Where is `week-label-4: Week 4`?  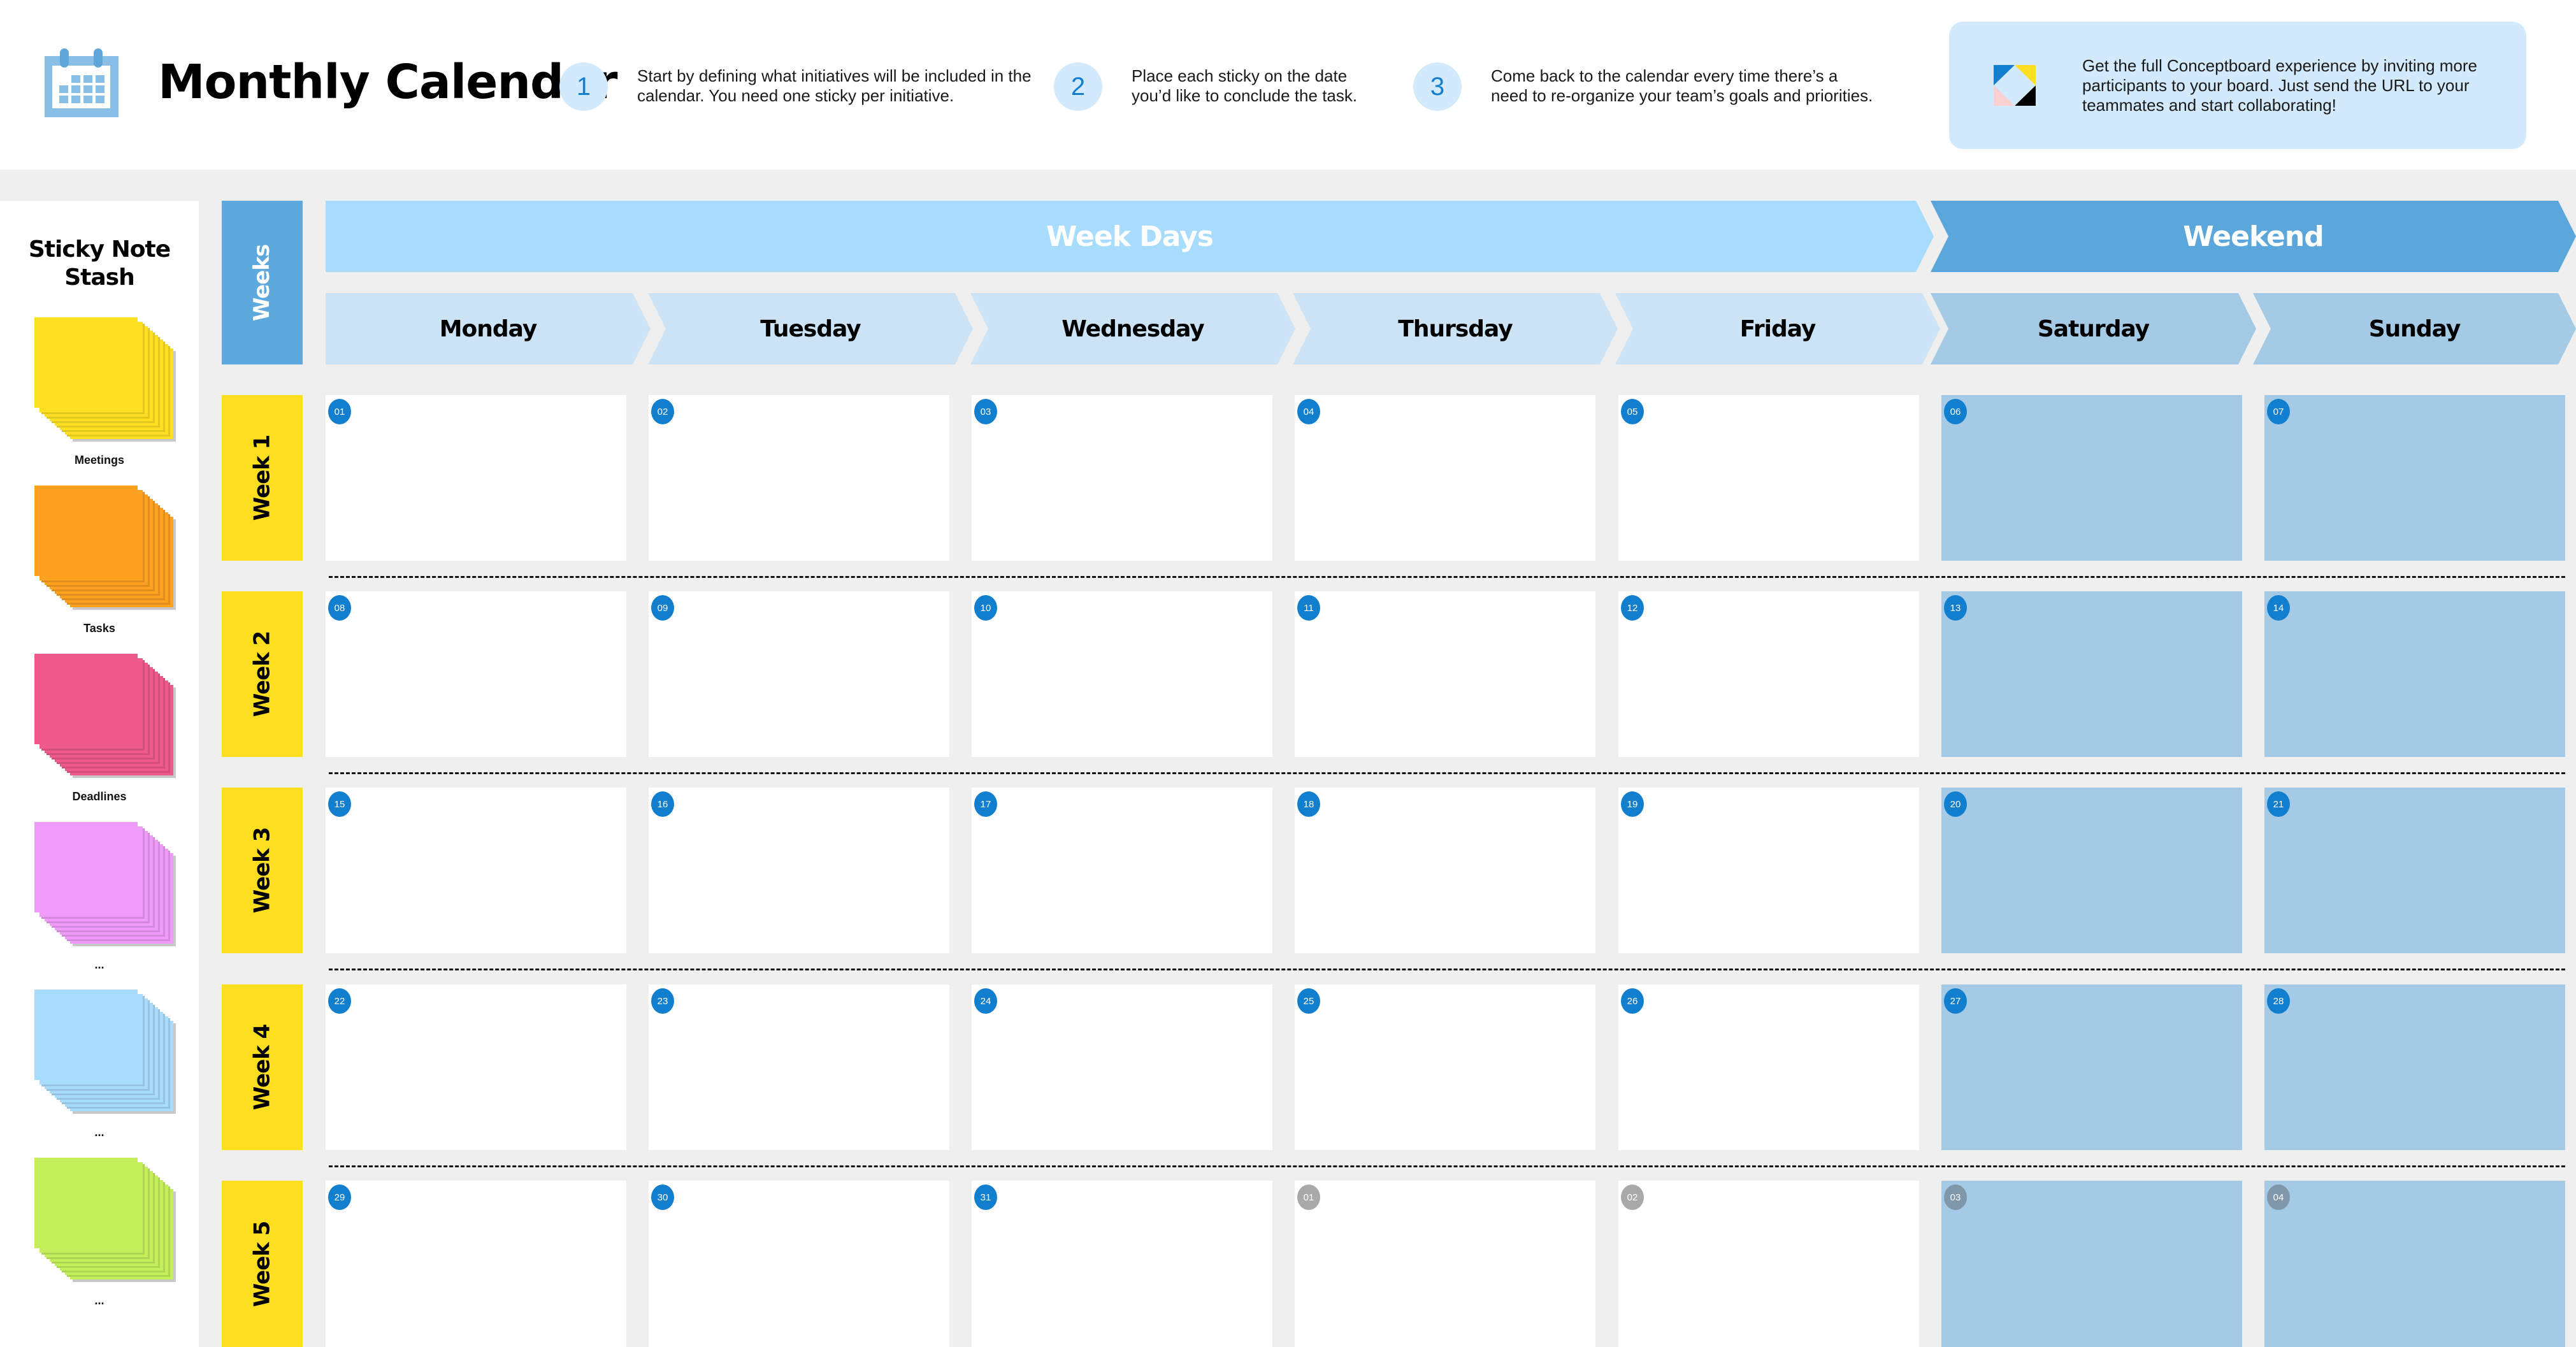 week-label-4: Week 4 is located at coordinates (262, 1067).